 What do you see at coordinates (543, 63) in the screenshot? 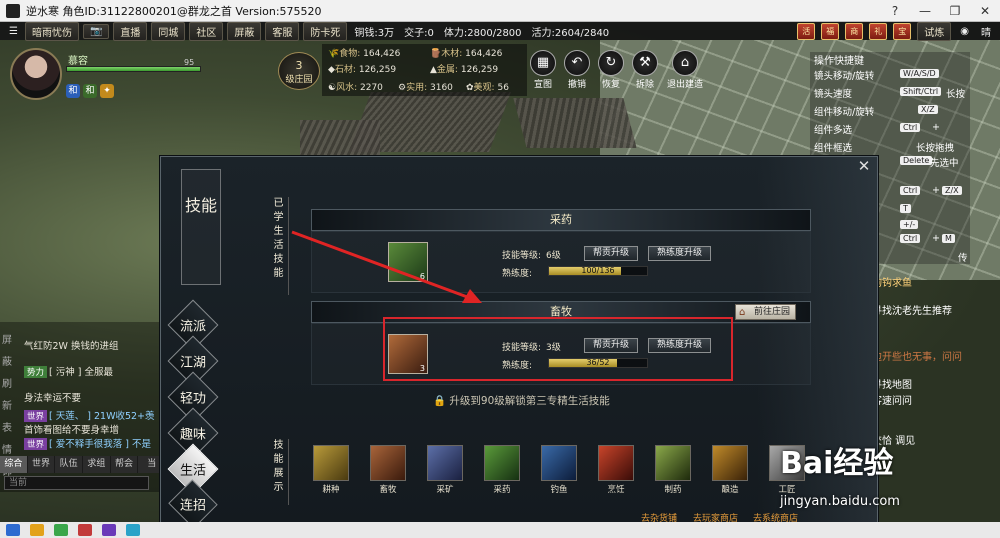
I see `map-icon: ▦` at bounding box center [543, 63].